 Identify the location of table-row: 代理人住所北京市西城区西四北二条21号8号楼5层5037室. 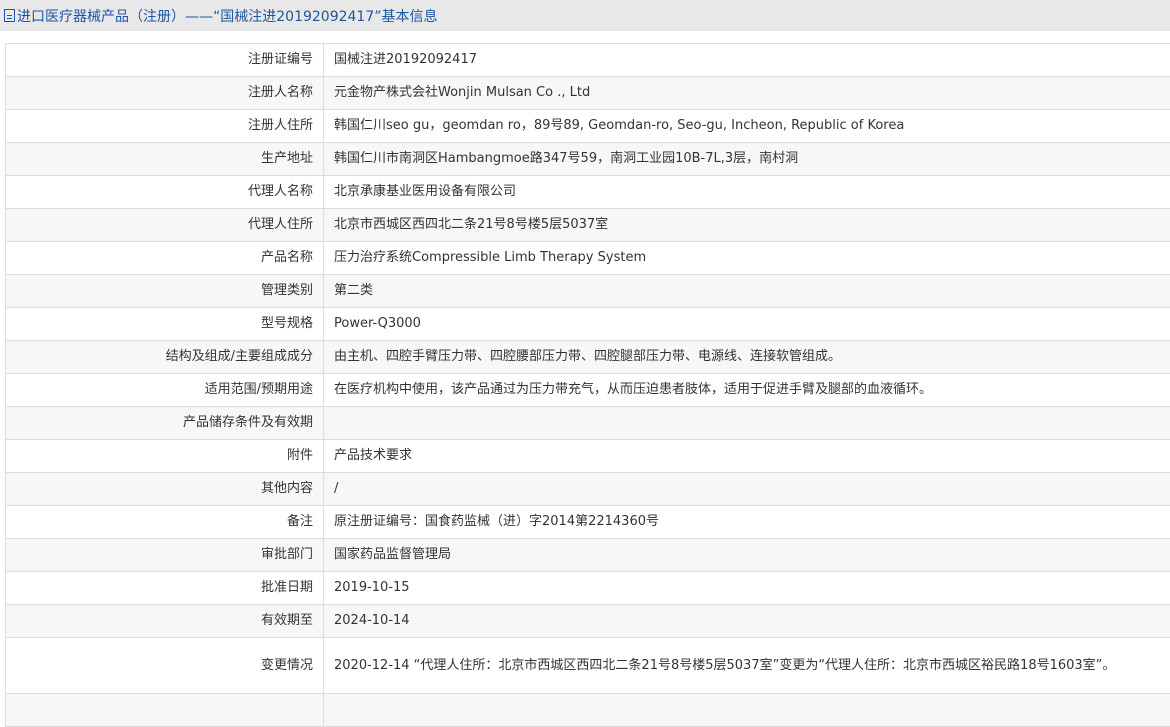
(588, 225).